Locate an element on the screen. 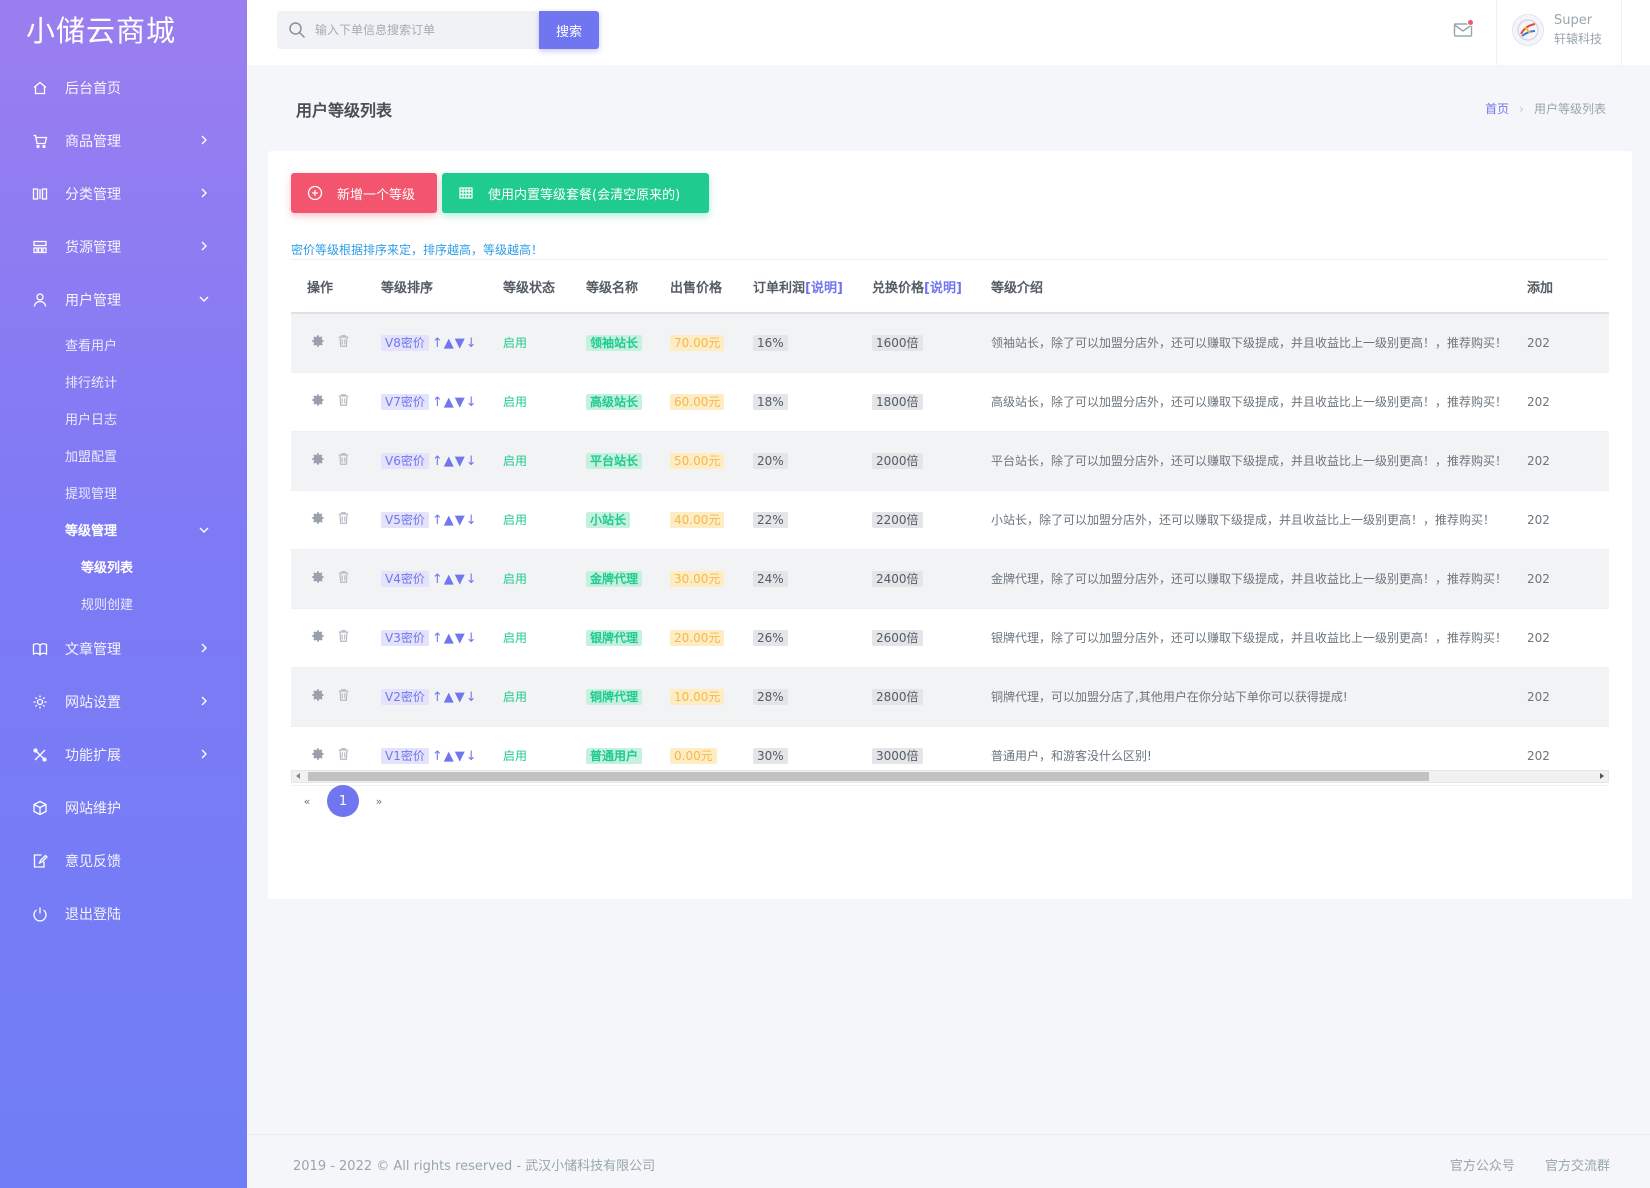  breadcrumb-home: 首页 is located at coordinates (1497, 109).